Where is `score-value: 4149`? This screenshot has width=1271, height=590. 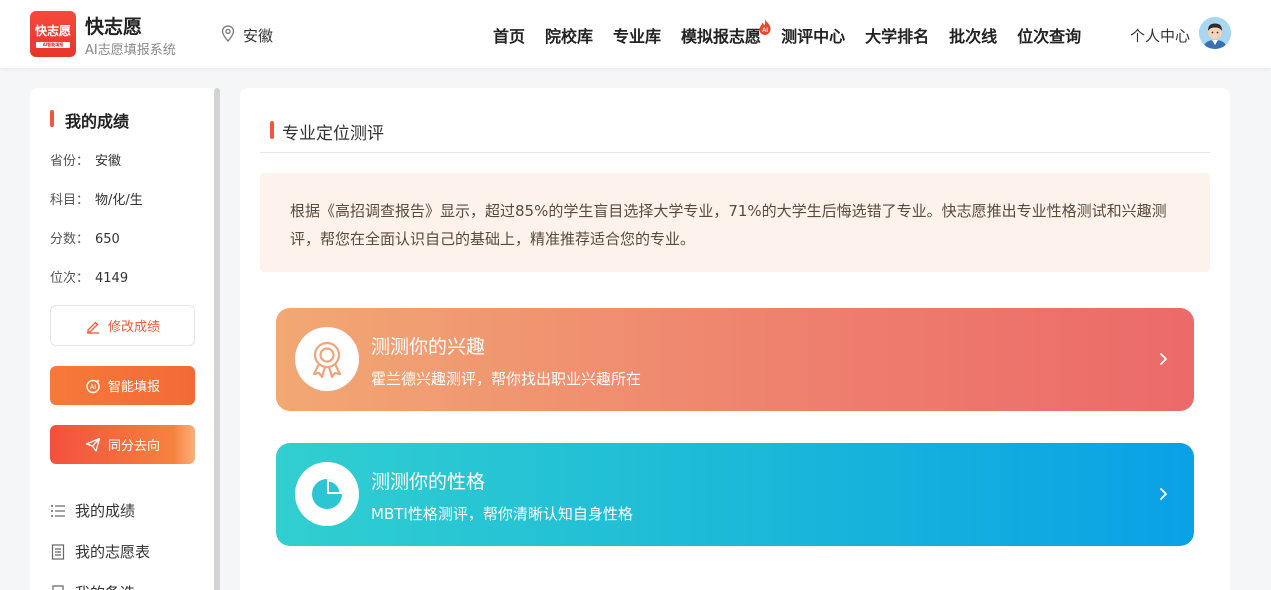 score-value: 4149 is located at coordinates (112, 278).